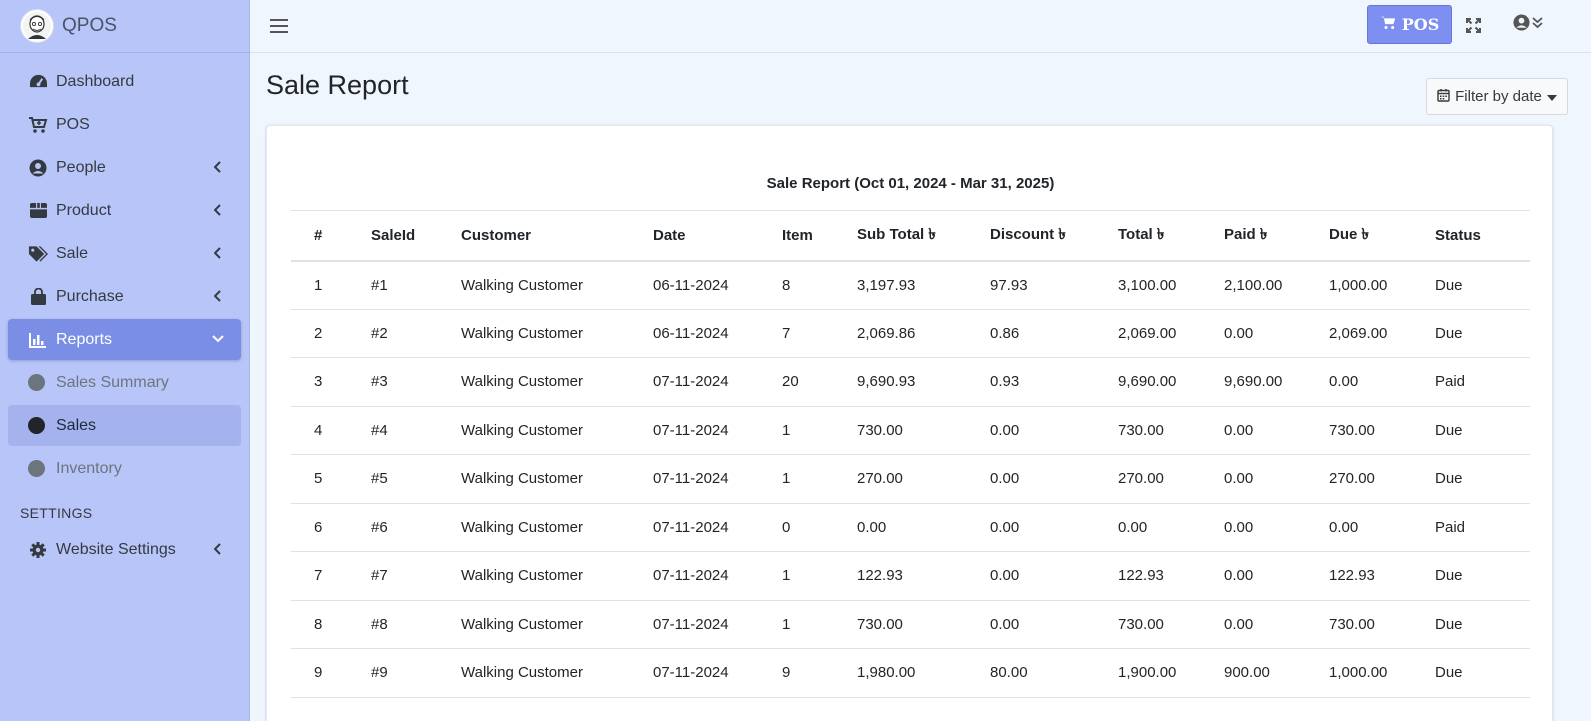 The image size is (1591, 721). I want to click on cell-index: 1, so click(318, 285).